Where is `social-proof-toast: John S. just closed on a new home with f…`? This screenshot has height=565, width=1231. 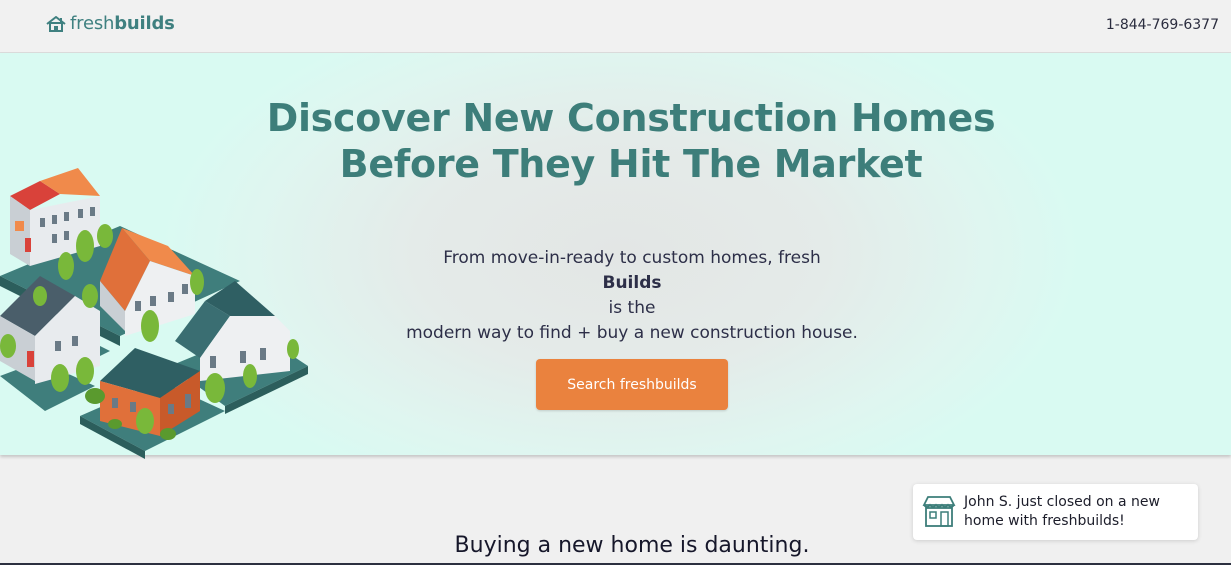 social-proof-toast: John S. just closed on a new home with f… is located at coordinates (1055, 512).